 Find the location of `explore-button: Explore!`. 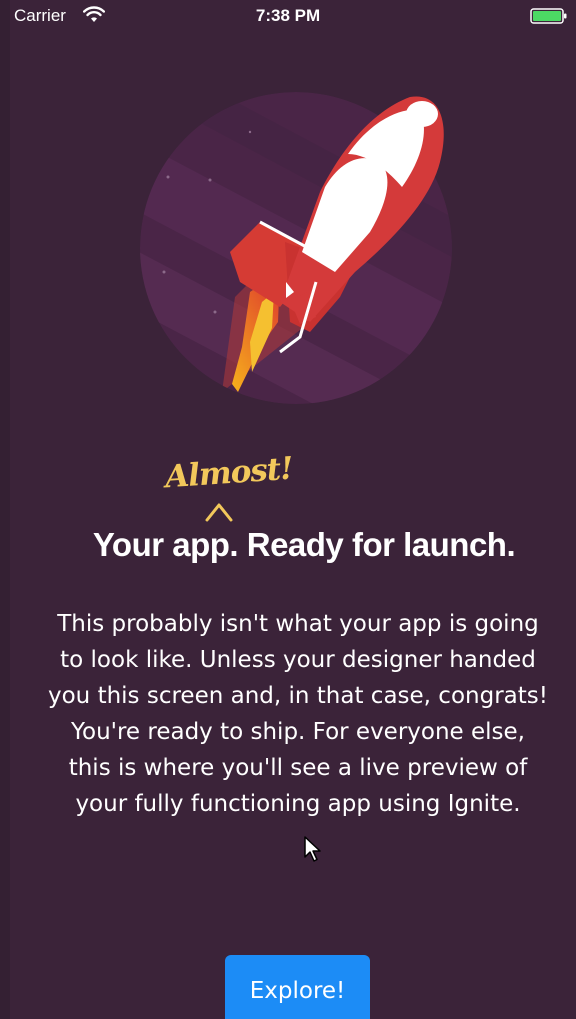

explore-button: Explore! is located at coordinates (297, 987).